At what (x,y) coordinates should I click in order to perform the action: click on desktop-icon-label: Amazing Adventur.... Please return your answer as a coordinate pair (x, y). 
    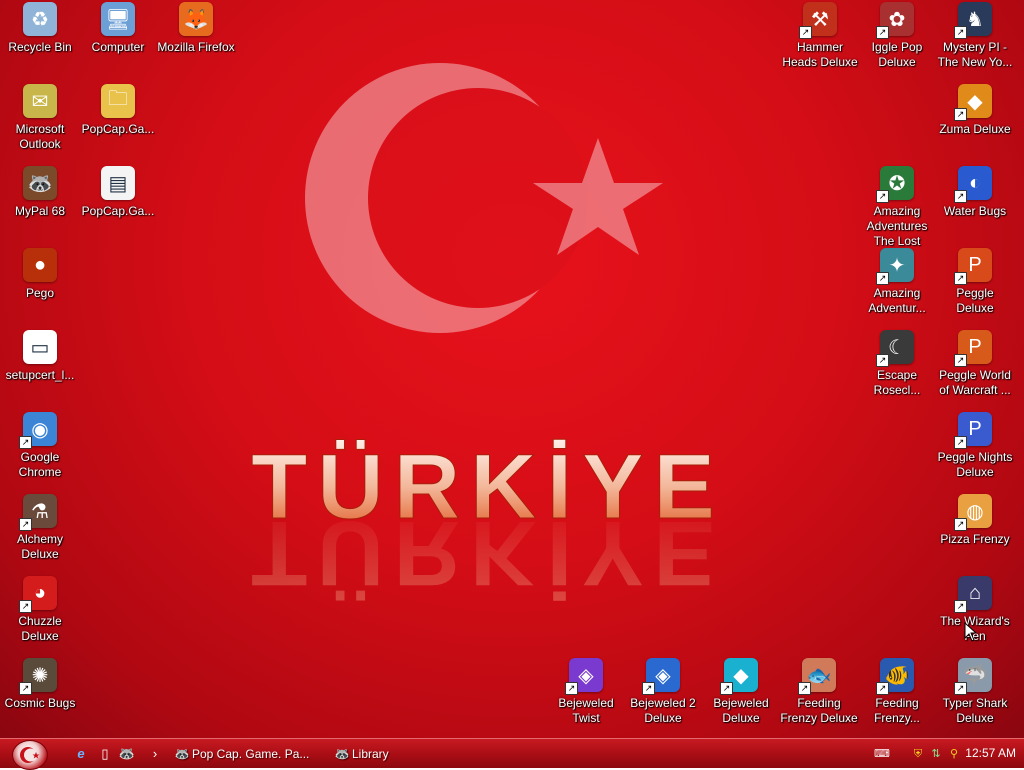
    Looking at the image, I should click on (897, 300).